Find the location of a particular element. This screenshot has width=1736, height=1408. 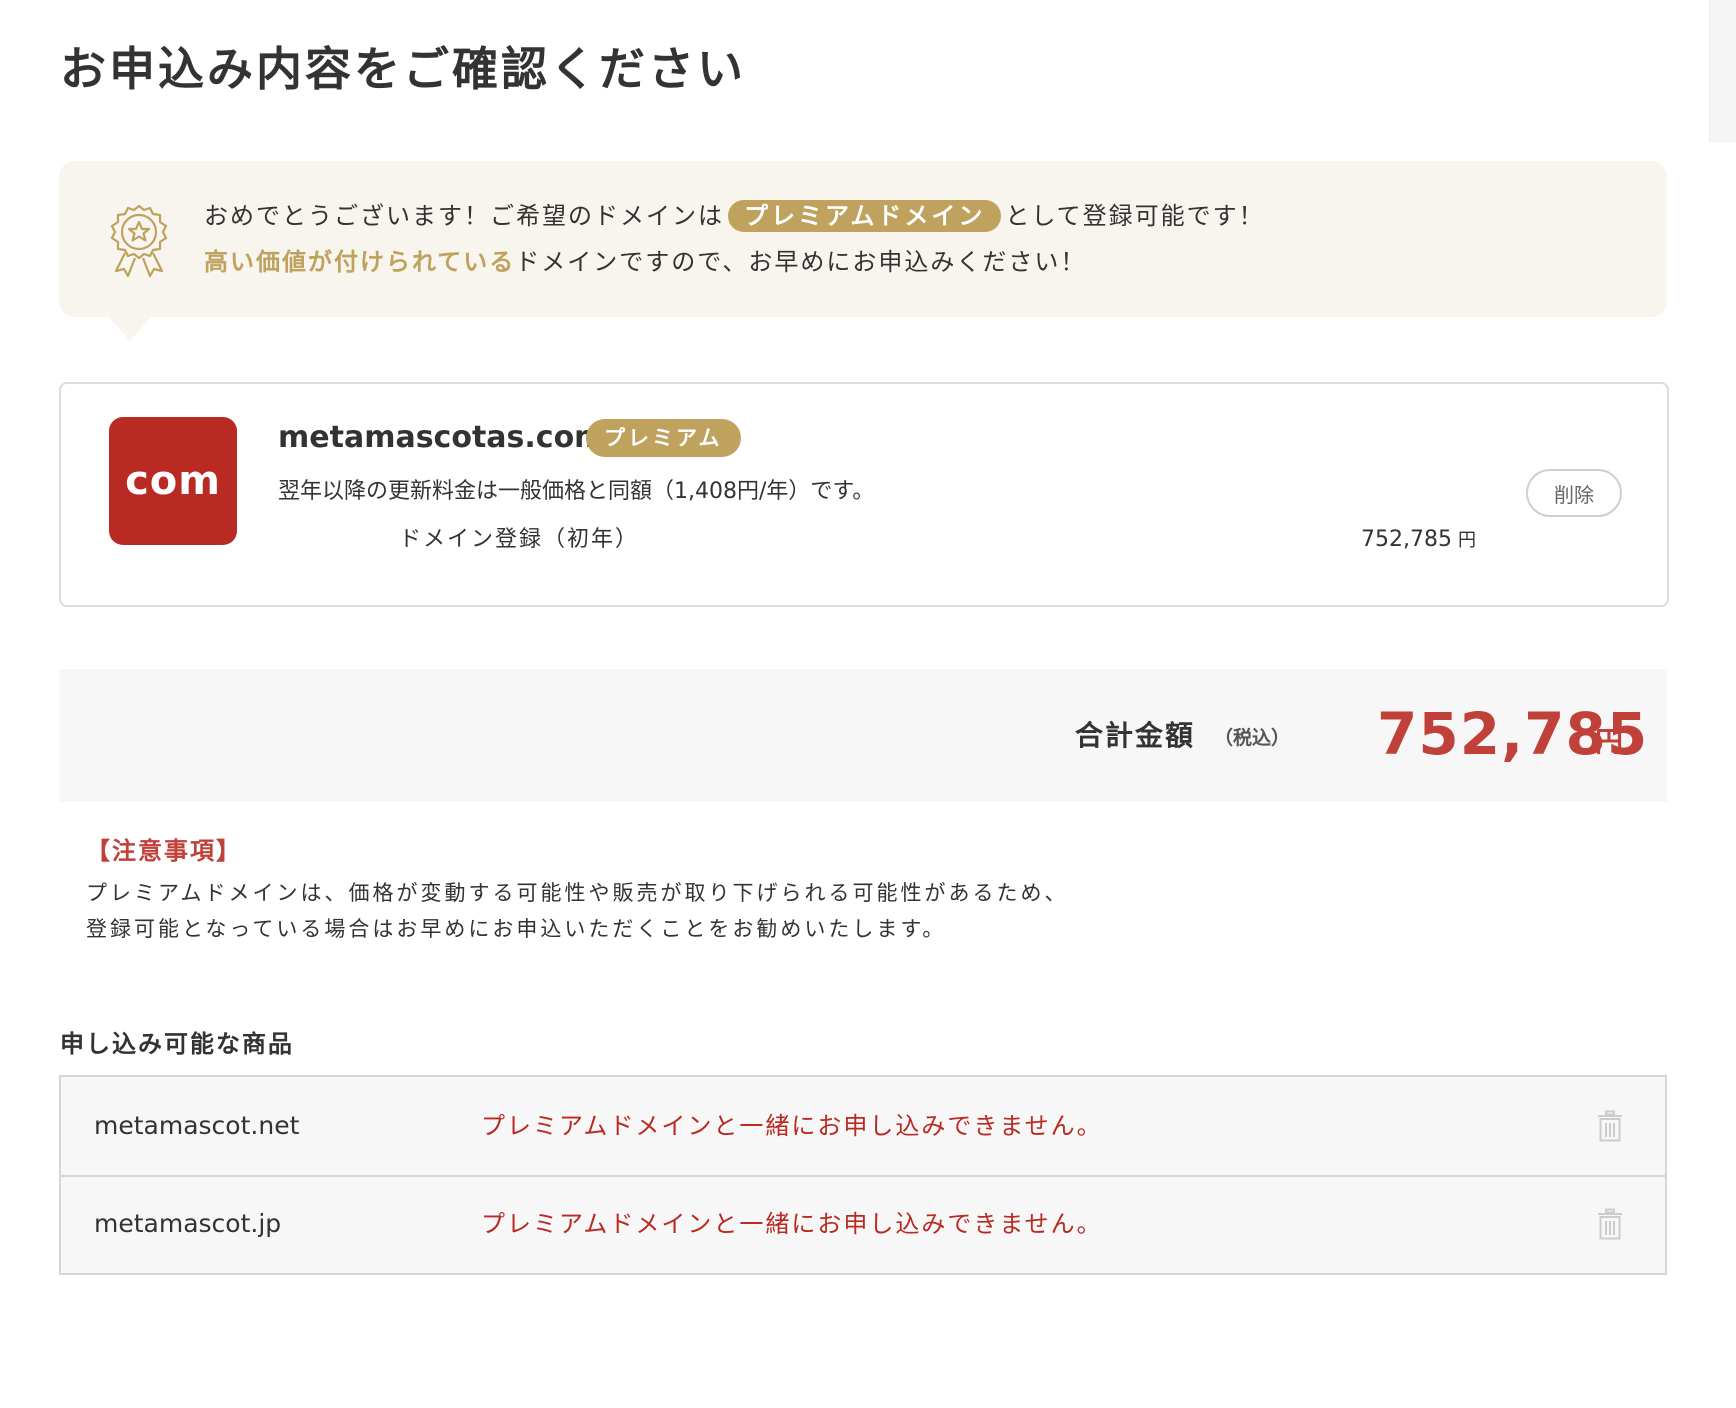

notice-line-1: おめでとうございます！ご希望のドメインは プレミアムドメイン として登録可能です！ is located at coordinates (734, 216).